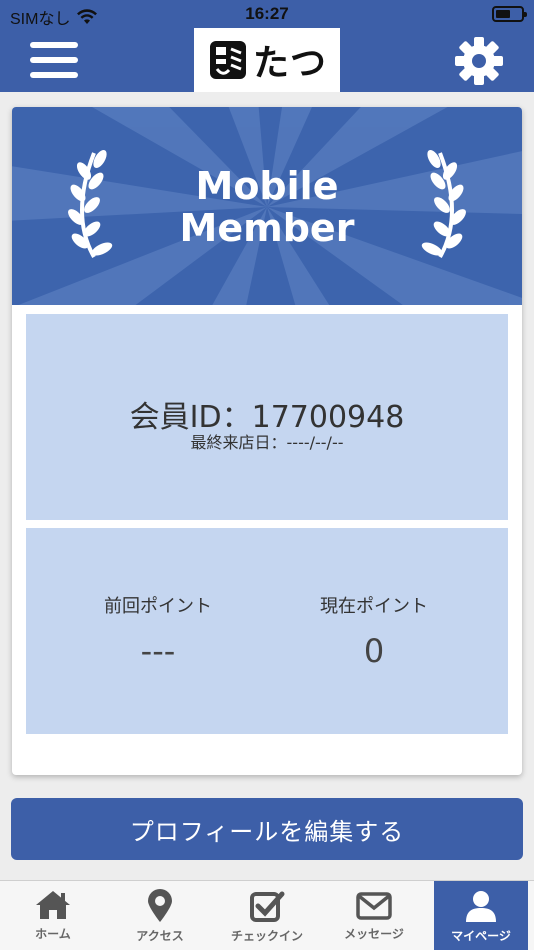  What do you see at coordinates (315, 442) in the screenshot?
I see `last-visit-value: ----/--/--` at bounding box center [315, 442].